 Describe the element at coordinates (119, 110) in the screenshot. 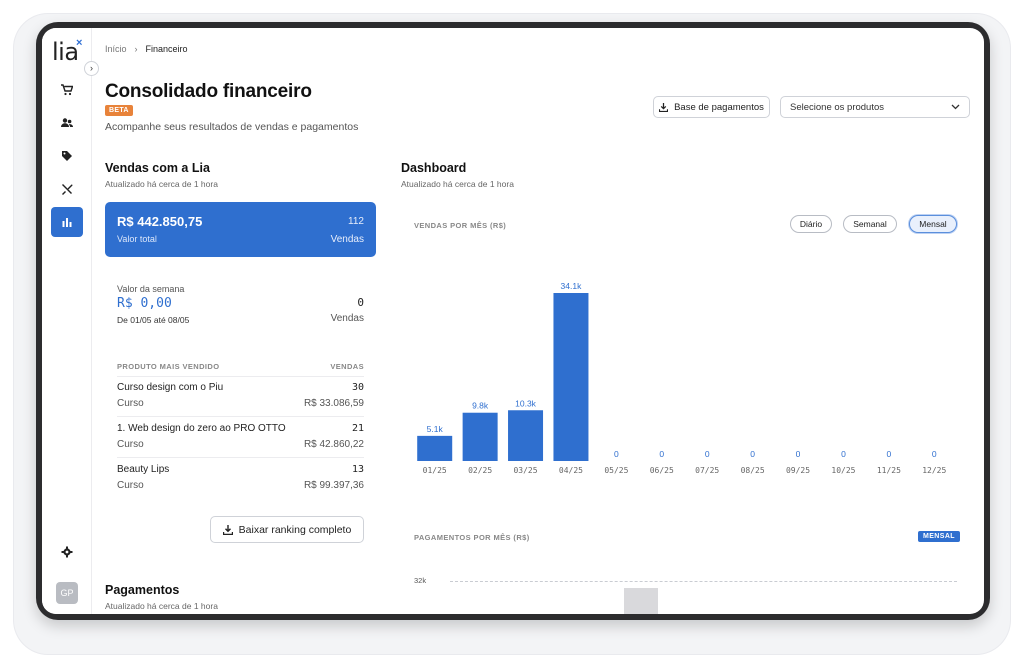

I see `beta-badge: BETA` at that location.